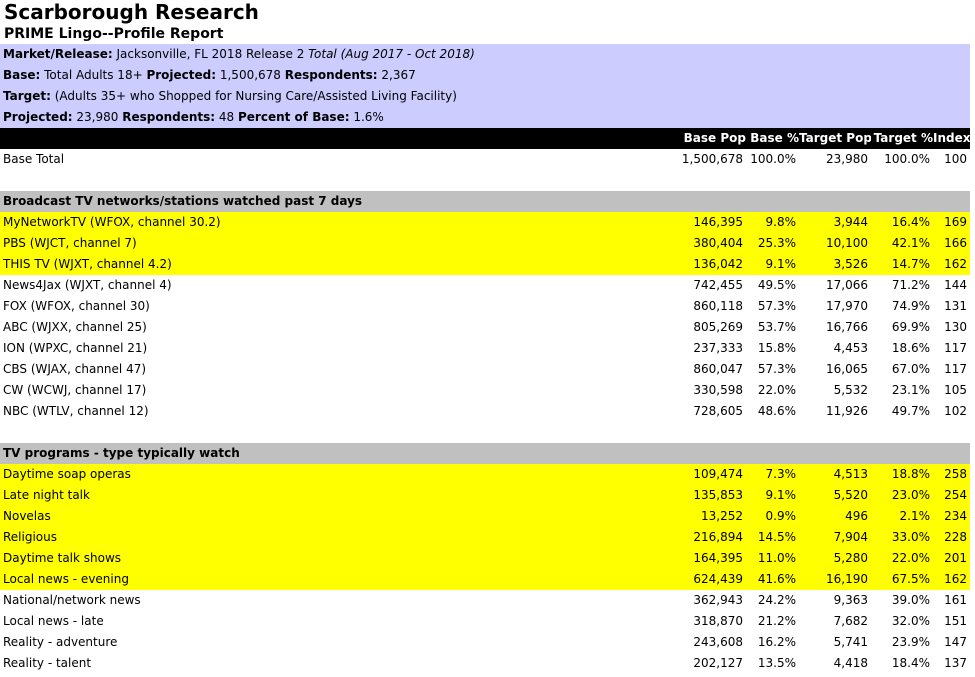 Image resolution: width=975 pixels, height=677 pixels. I want to click on column-header-target-pop: Target Pop, so click(835, 138).